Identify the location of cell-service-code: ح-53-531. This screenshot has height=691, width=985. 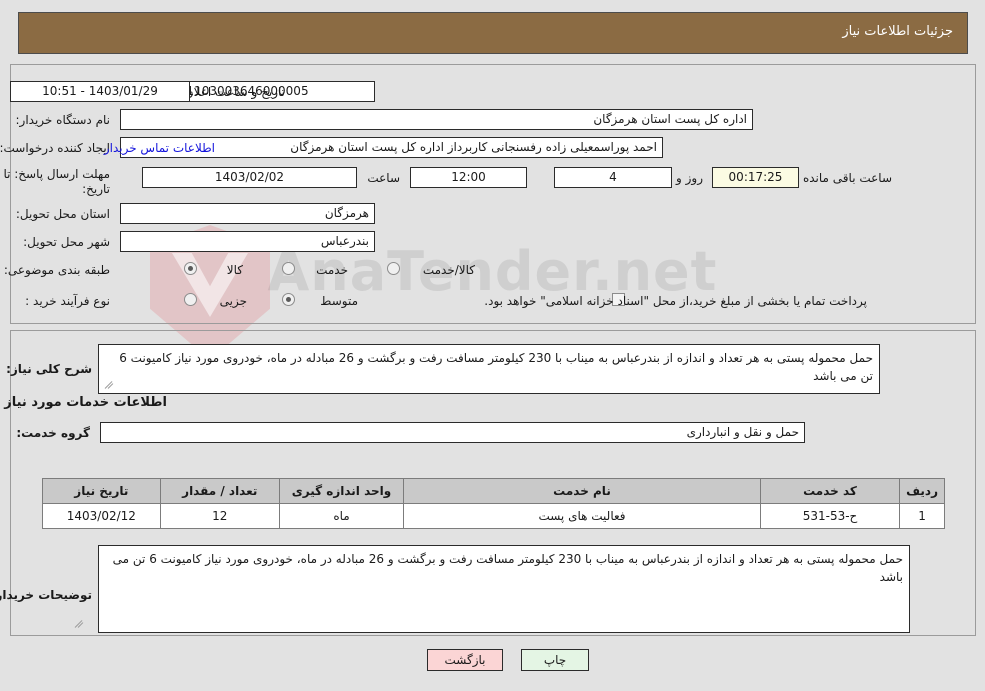
(830, 516).